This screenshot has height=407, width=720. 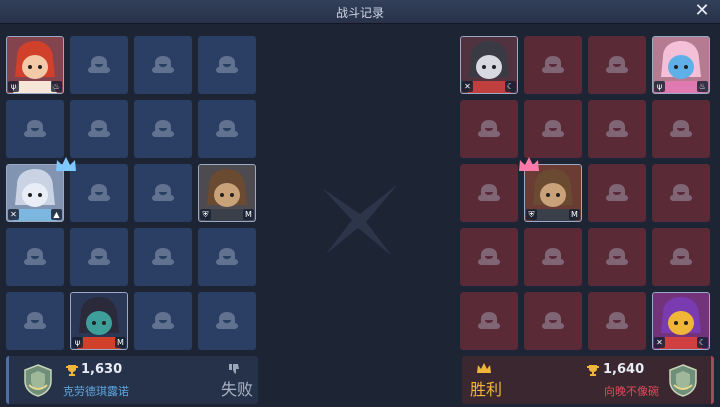 What do you see at coordinates (35, 193) in the screenshot?
I see `hero-slot: ✕ ▲` at bounding box center [35, 193].